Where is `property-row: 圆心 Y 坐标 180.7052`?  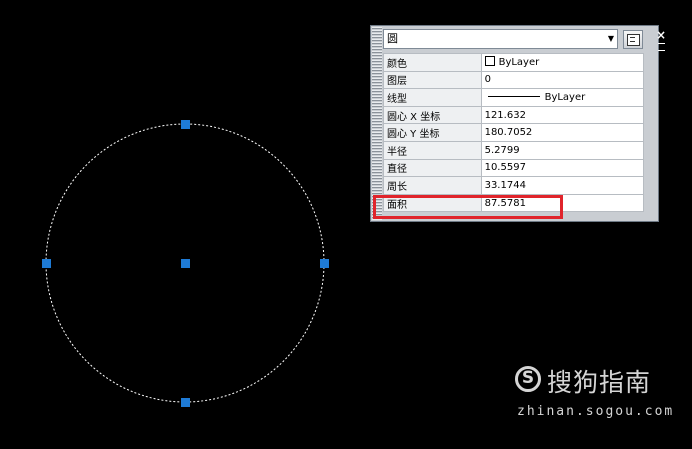
property-row: 圆心 Y 坐标 180.7052 is located at coordinates (514, 132).